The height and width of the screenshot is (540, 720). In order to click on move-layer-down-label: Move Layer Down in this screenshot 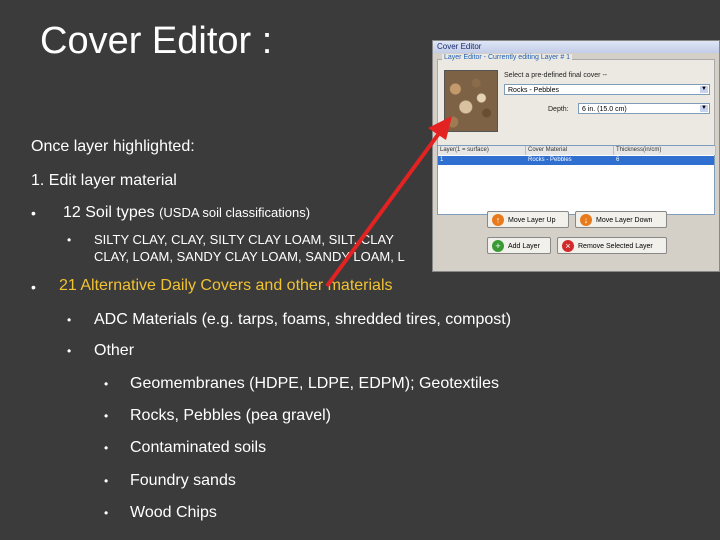, I will do `click(624, 220)`.